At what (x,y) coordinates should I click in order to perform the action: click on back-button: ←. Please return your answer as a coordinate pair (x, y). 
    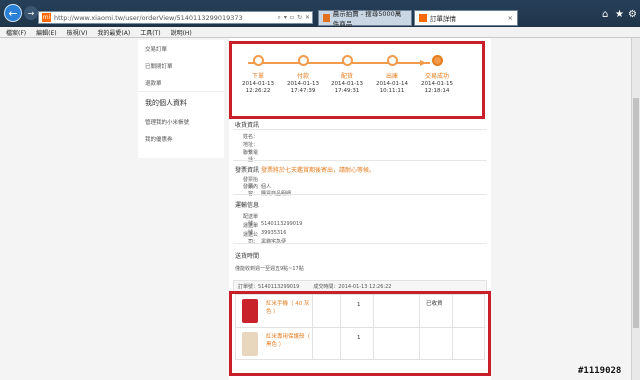
    Looking at the image, I should click on (13, 13).